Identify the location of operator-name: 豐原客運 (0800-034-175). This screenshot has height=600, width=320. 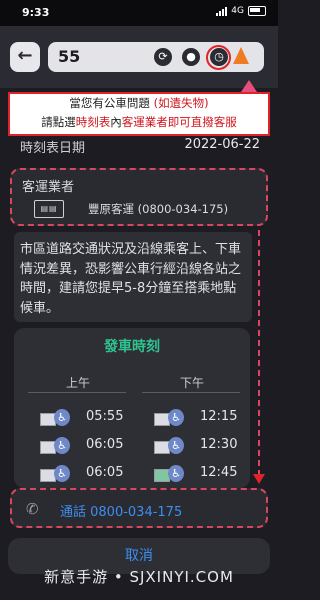
(158, 209).